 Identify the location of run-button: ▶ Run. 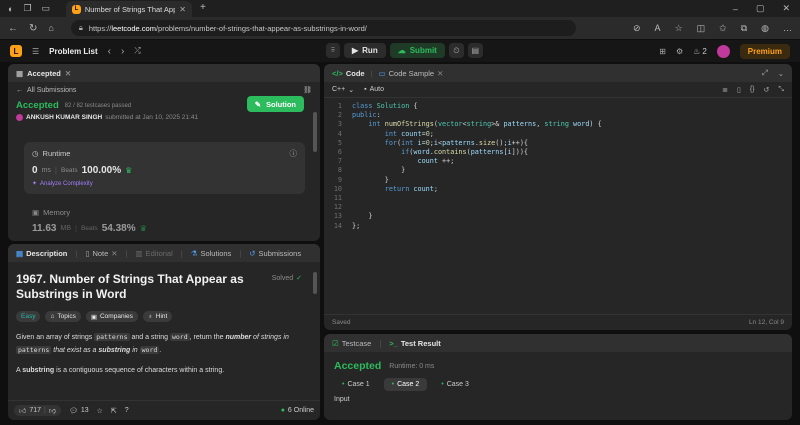
(365, 50).